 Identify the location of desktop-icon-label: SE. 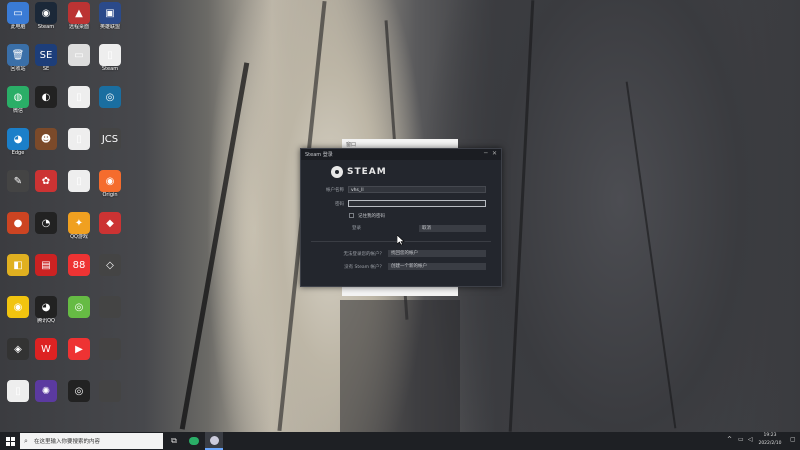
(46, 69).